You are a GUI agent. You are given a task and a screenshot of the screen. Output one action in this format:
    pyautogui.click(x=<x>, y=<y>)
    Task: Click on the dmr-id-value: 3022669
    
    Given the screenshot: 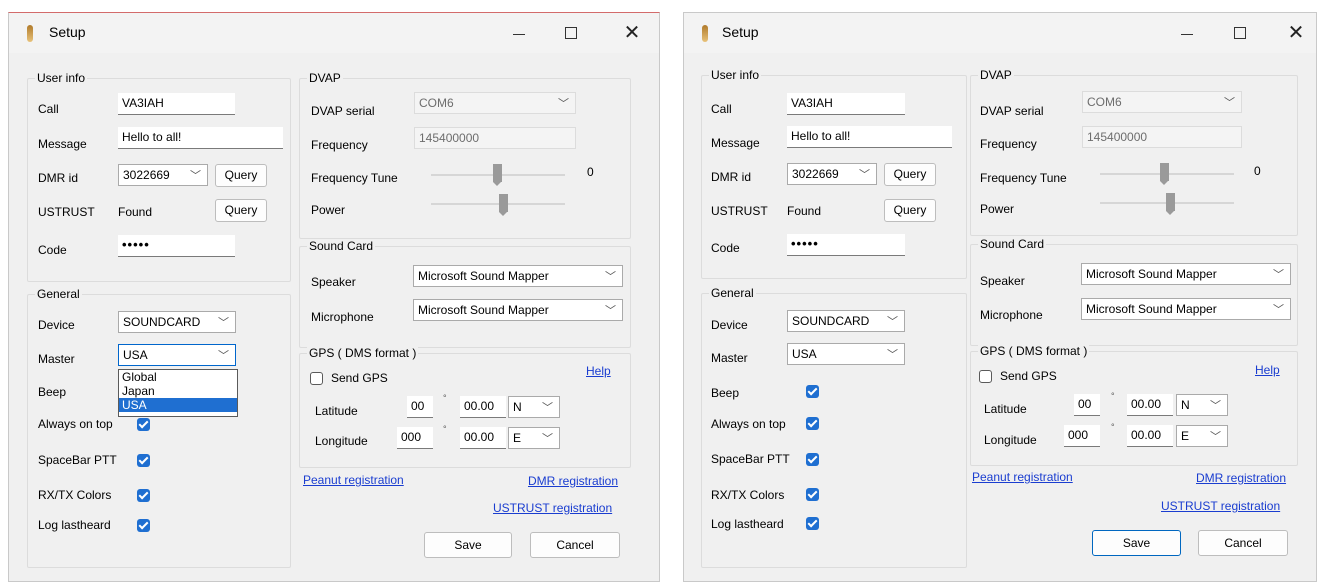 What is the action you would take?
    pyautogui.click(x=146, y=175)
    